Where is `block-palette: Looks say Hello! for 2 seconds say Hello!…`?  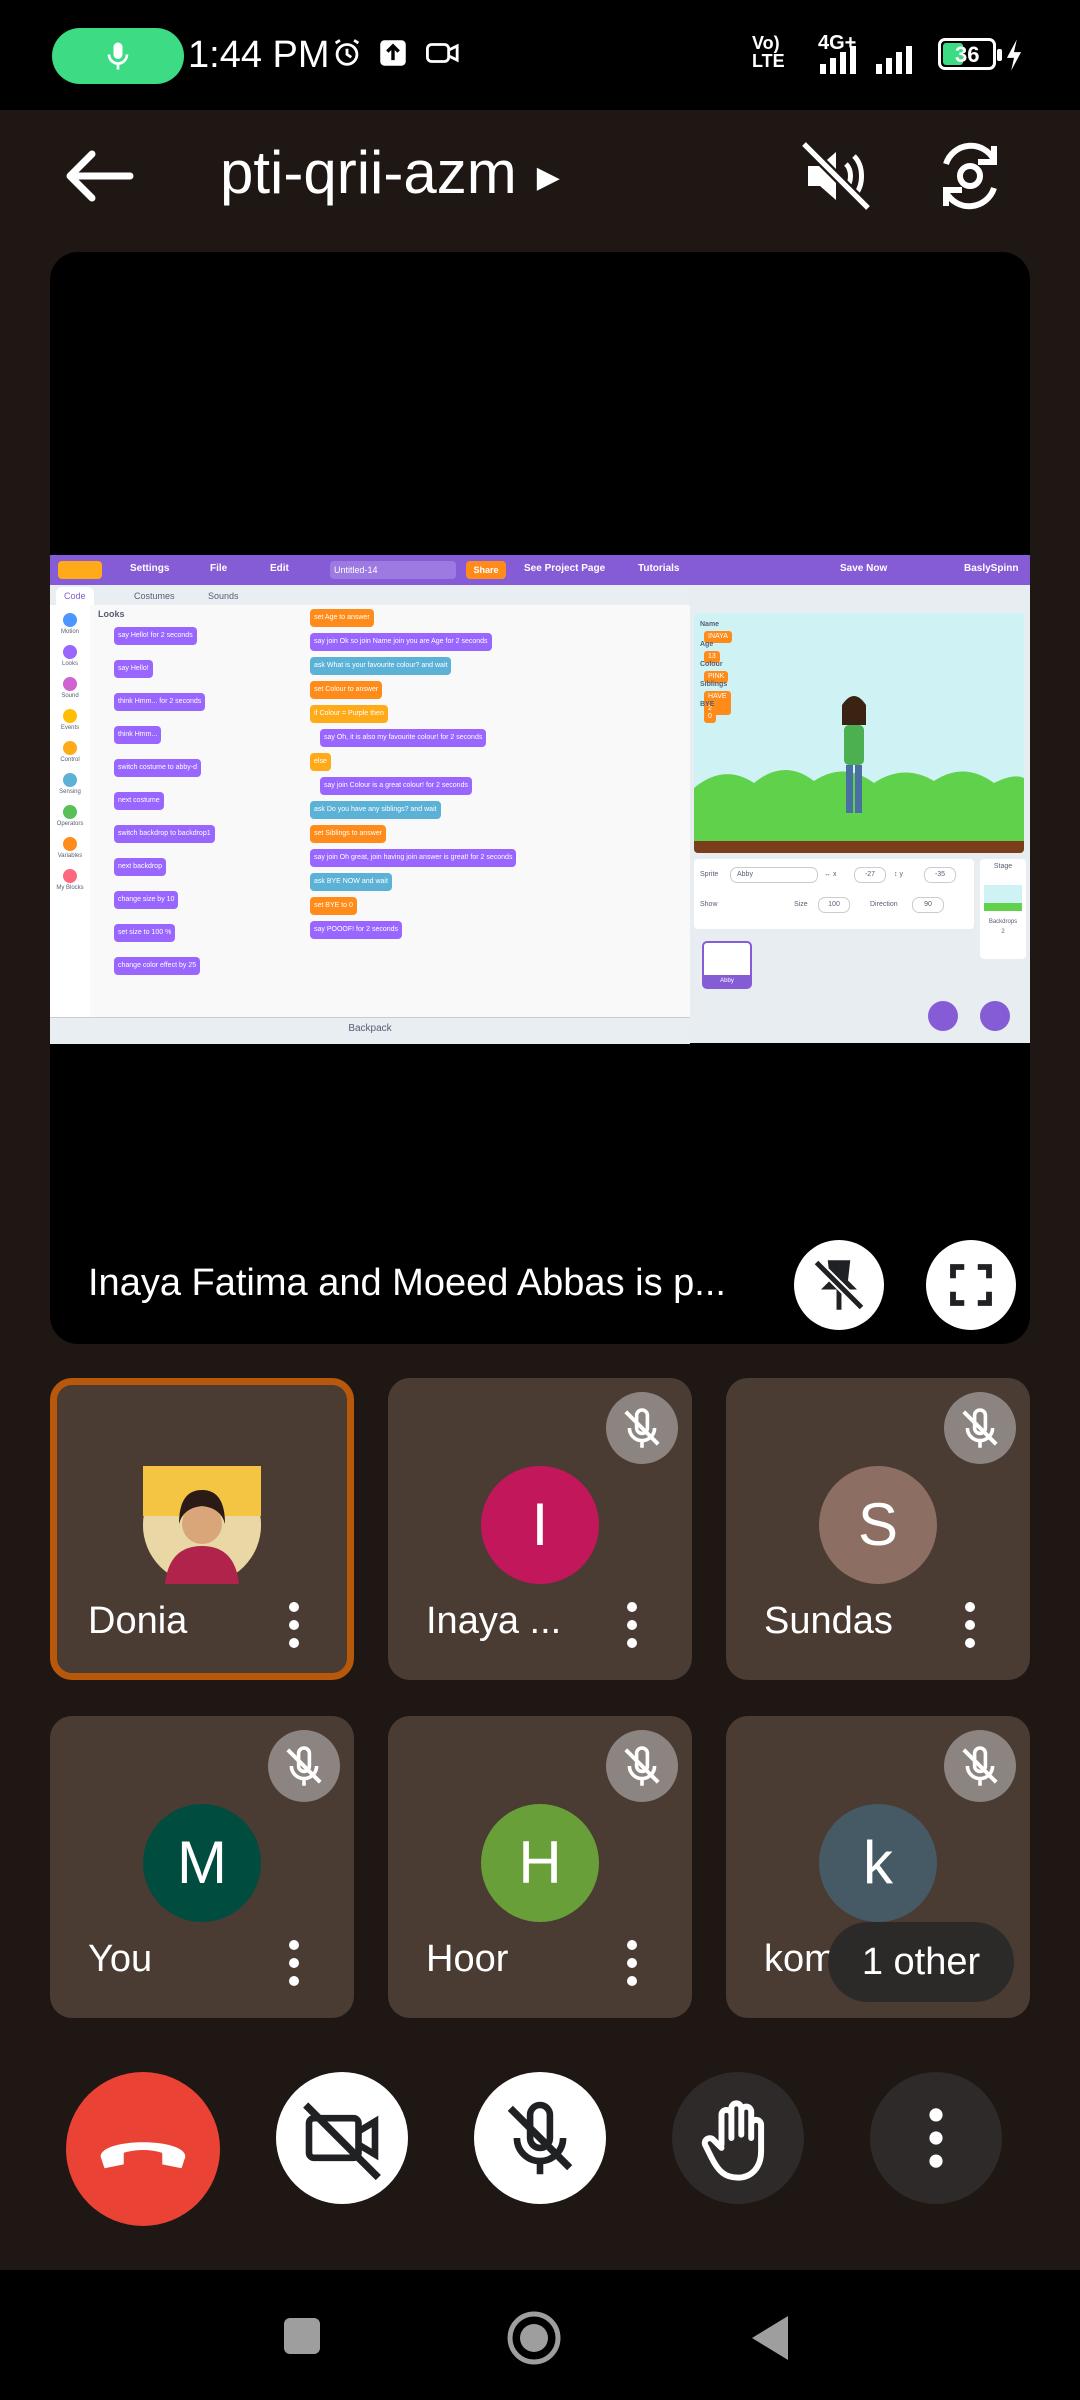 block-palette: Looks say Hello! for 2 seconds say Hello!… is located at coordinates (180, 811).